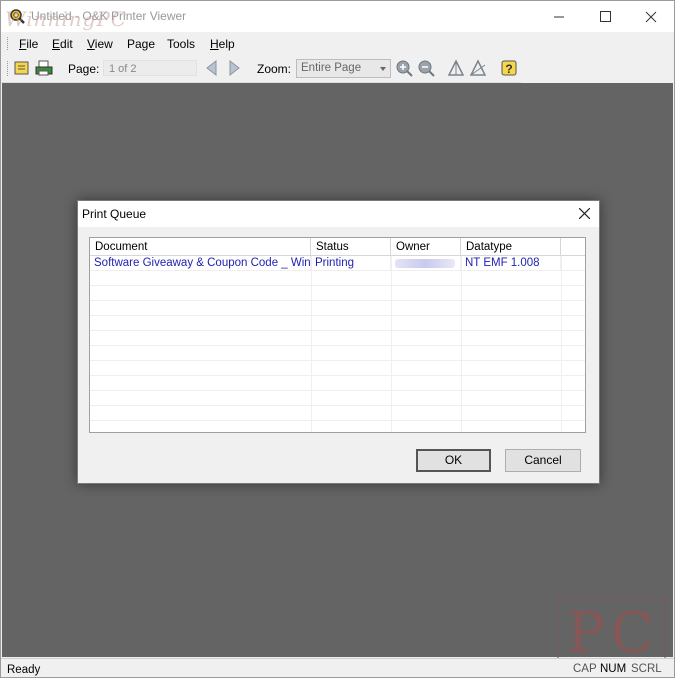 The image size is (675, 678). Describe the element at coordinates (453, 460) in the screenshot. I see `ok-button: OK` at that location.